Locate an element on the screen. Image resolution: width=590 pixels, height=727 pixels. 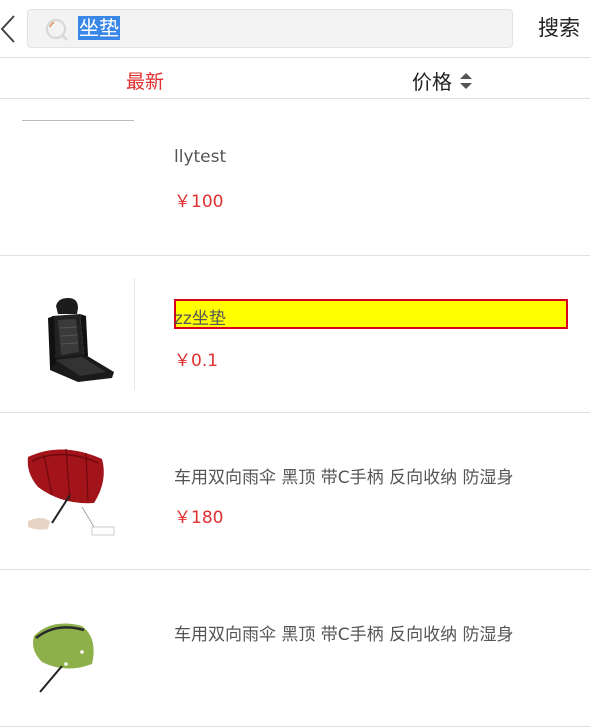
search-query-text: 坐垫 is located at coordinates (99, 28).